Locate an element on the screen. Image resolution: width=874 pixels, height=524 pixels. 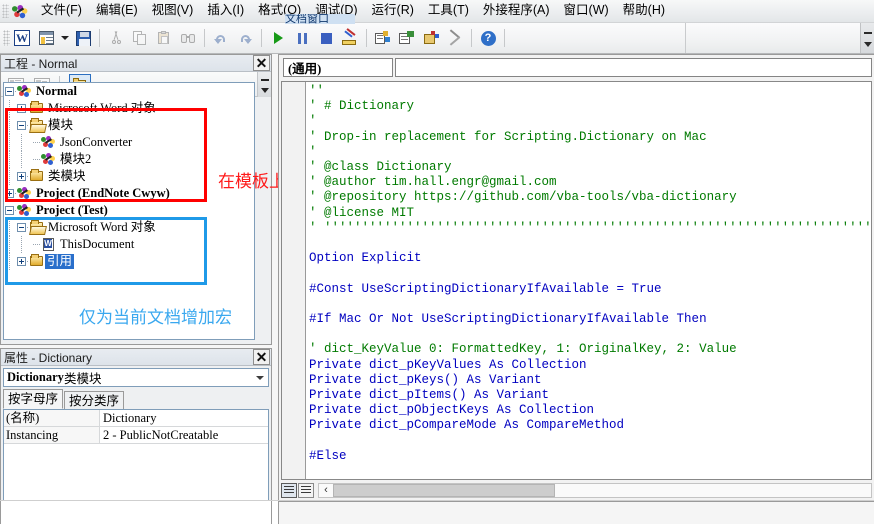
pause-icon is located at coordinates (302, 38).